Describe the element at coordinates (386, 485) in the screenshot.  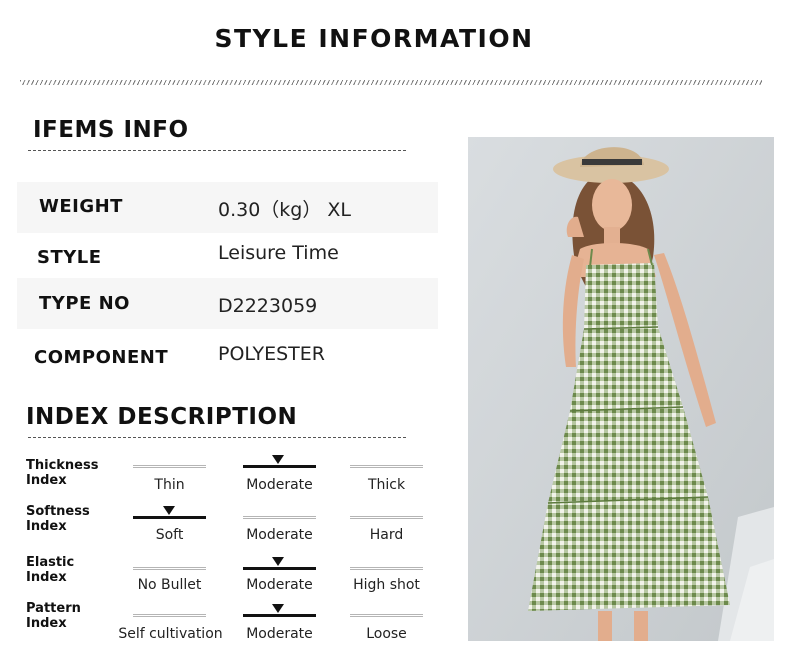
I see `thickness-option-thick: Thick` at that location.